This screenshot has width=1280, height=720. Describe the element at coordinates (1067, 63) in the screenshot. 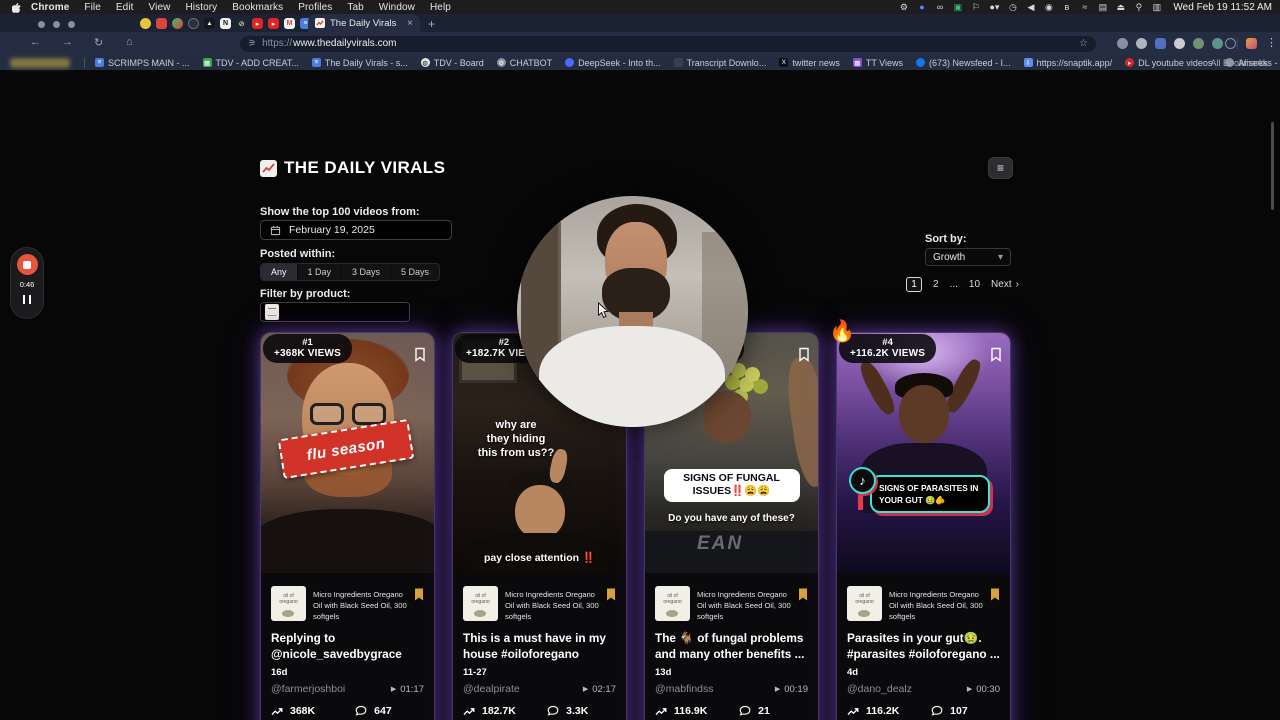

I see `bookmark-item: ⇩ https://snaptik.app/` at that location.